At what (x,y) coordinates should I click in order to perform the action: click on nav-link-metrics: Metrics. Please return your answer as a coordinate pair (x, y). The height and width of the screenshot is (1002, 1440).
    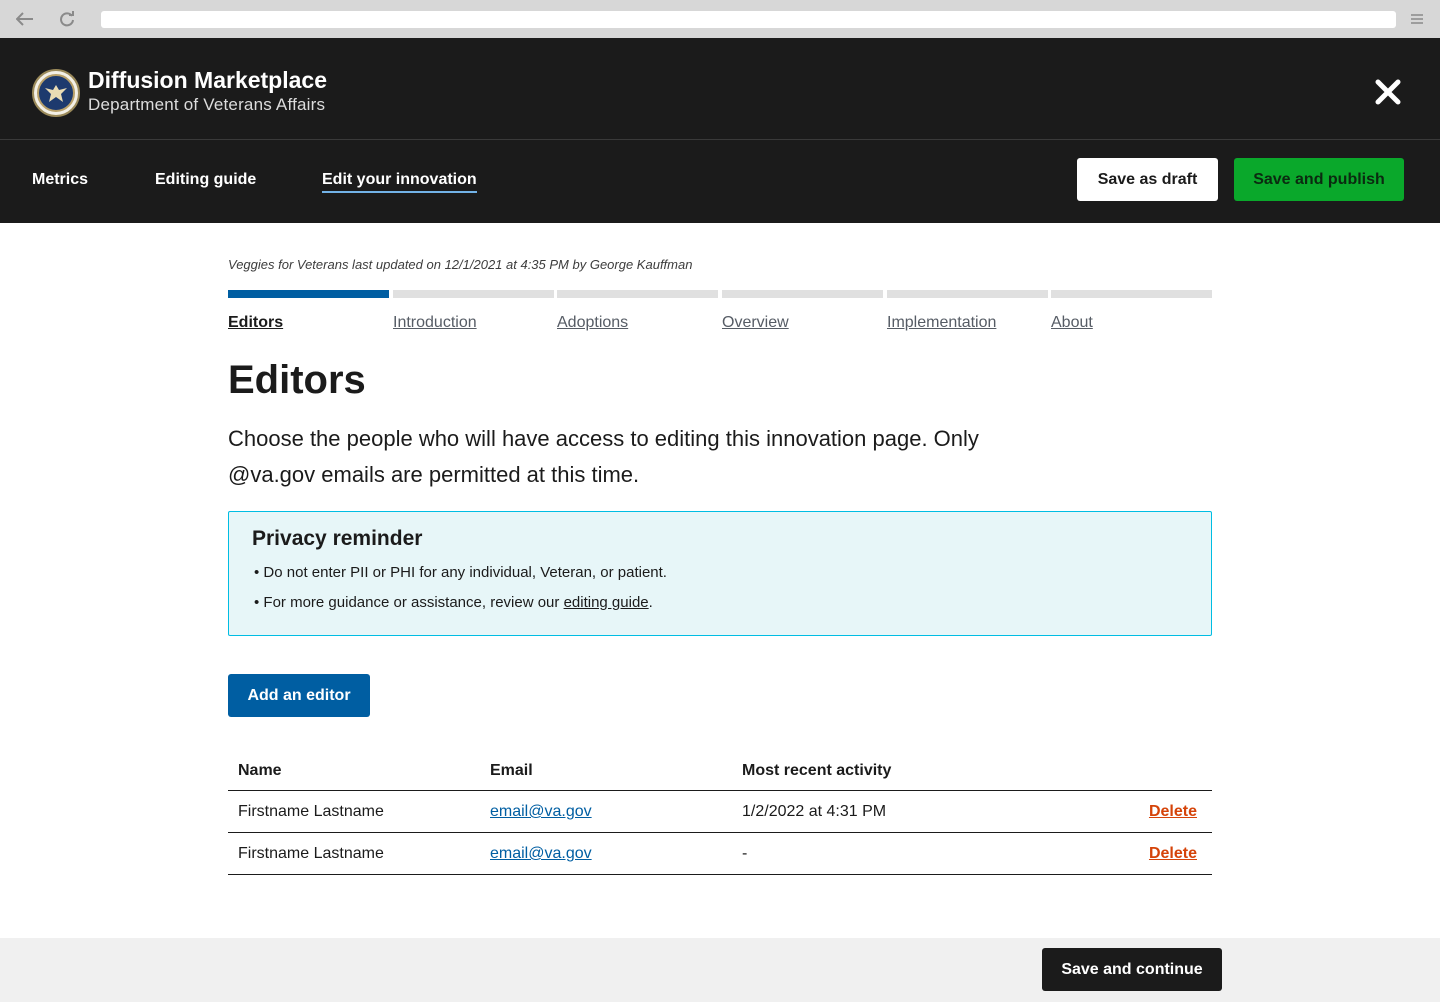
    Looking at the image, I should click on (60, 180).